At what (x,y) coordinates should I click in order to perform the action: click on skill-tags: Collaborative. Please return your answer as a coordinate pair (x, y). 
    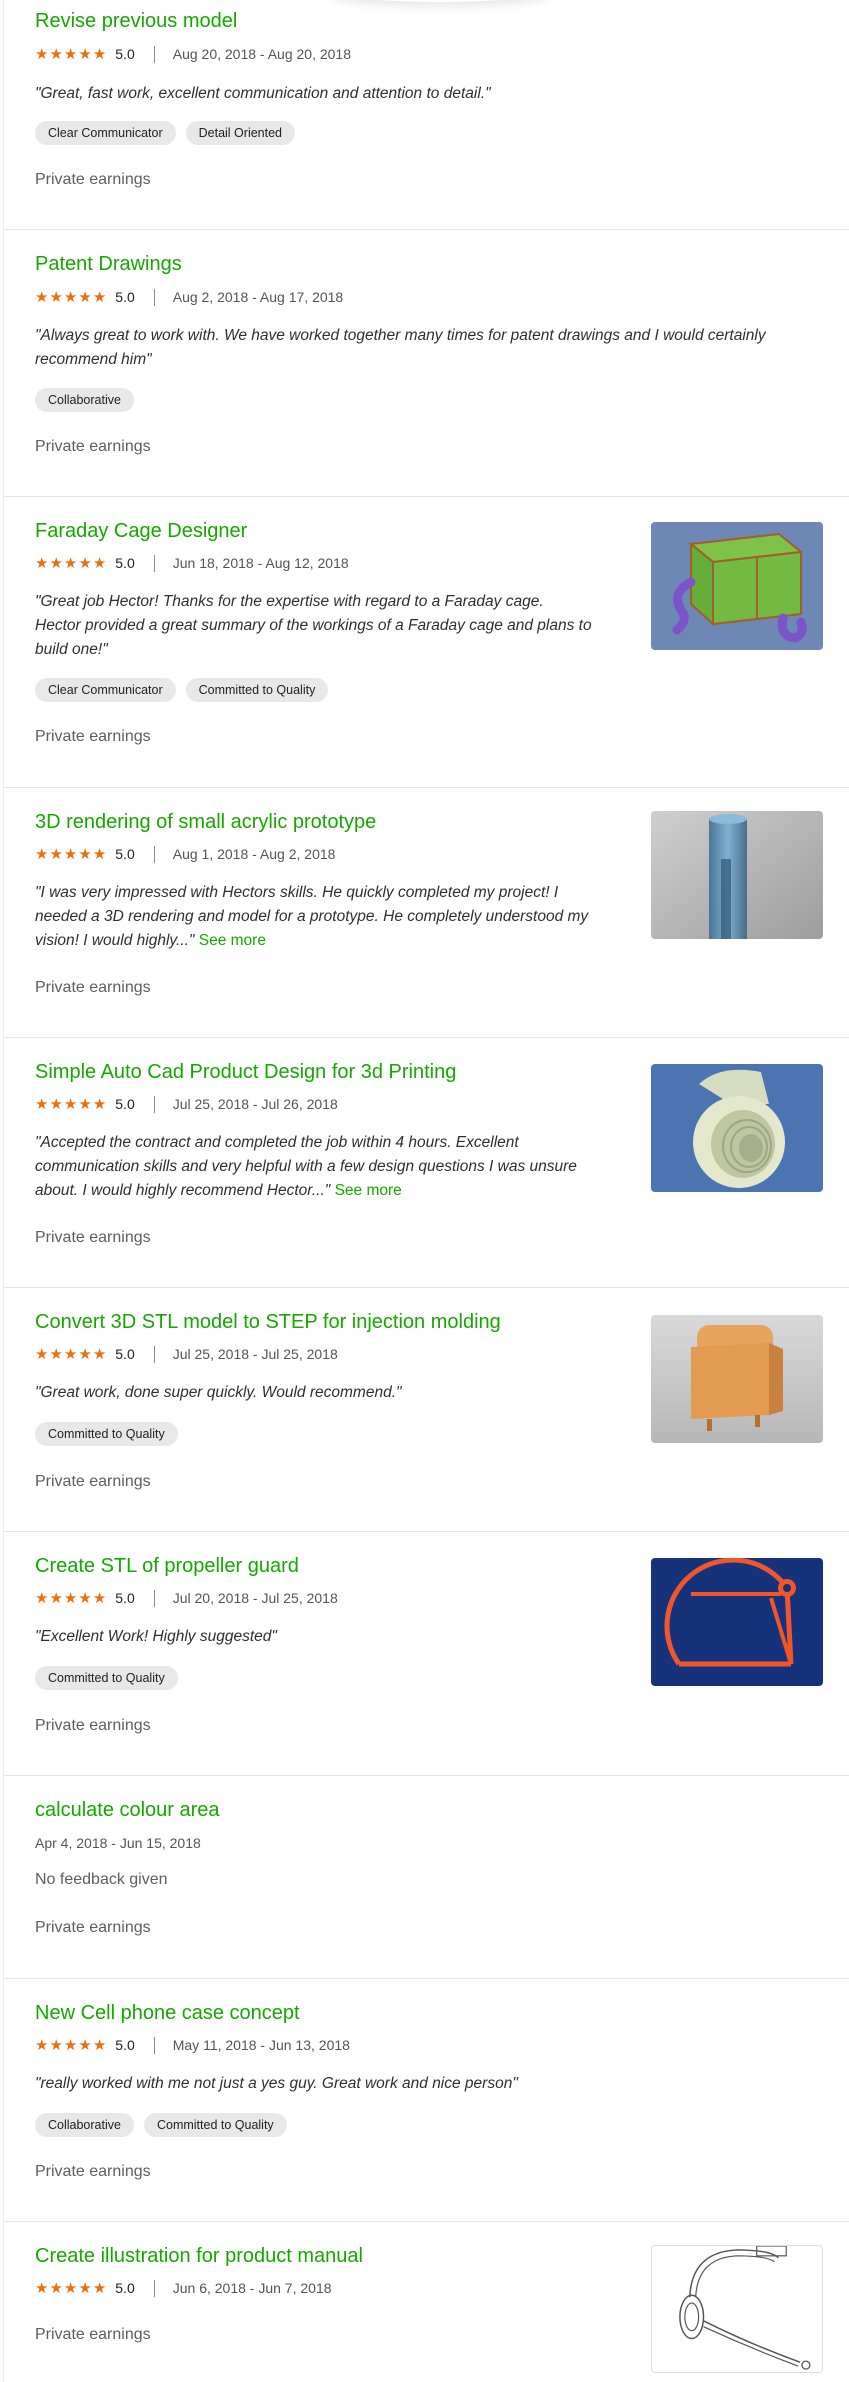
    Looking at the image, I should click on (84, 400).